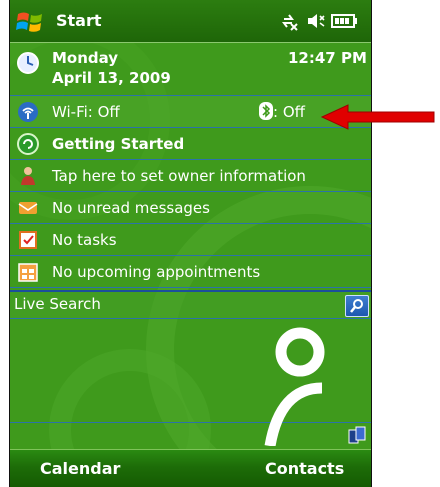 Image resolution: width=440 pixels, height=487 pixels. Describe the element at coordinates (131, 208) in the screenshot. I see `messages-label: No unread messages` at that location.